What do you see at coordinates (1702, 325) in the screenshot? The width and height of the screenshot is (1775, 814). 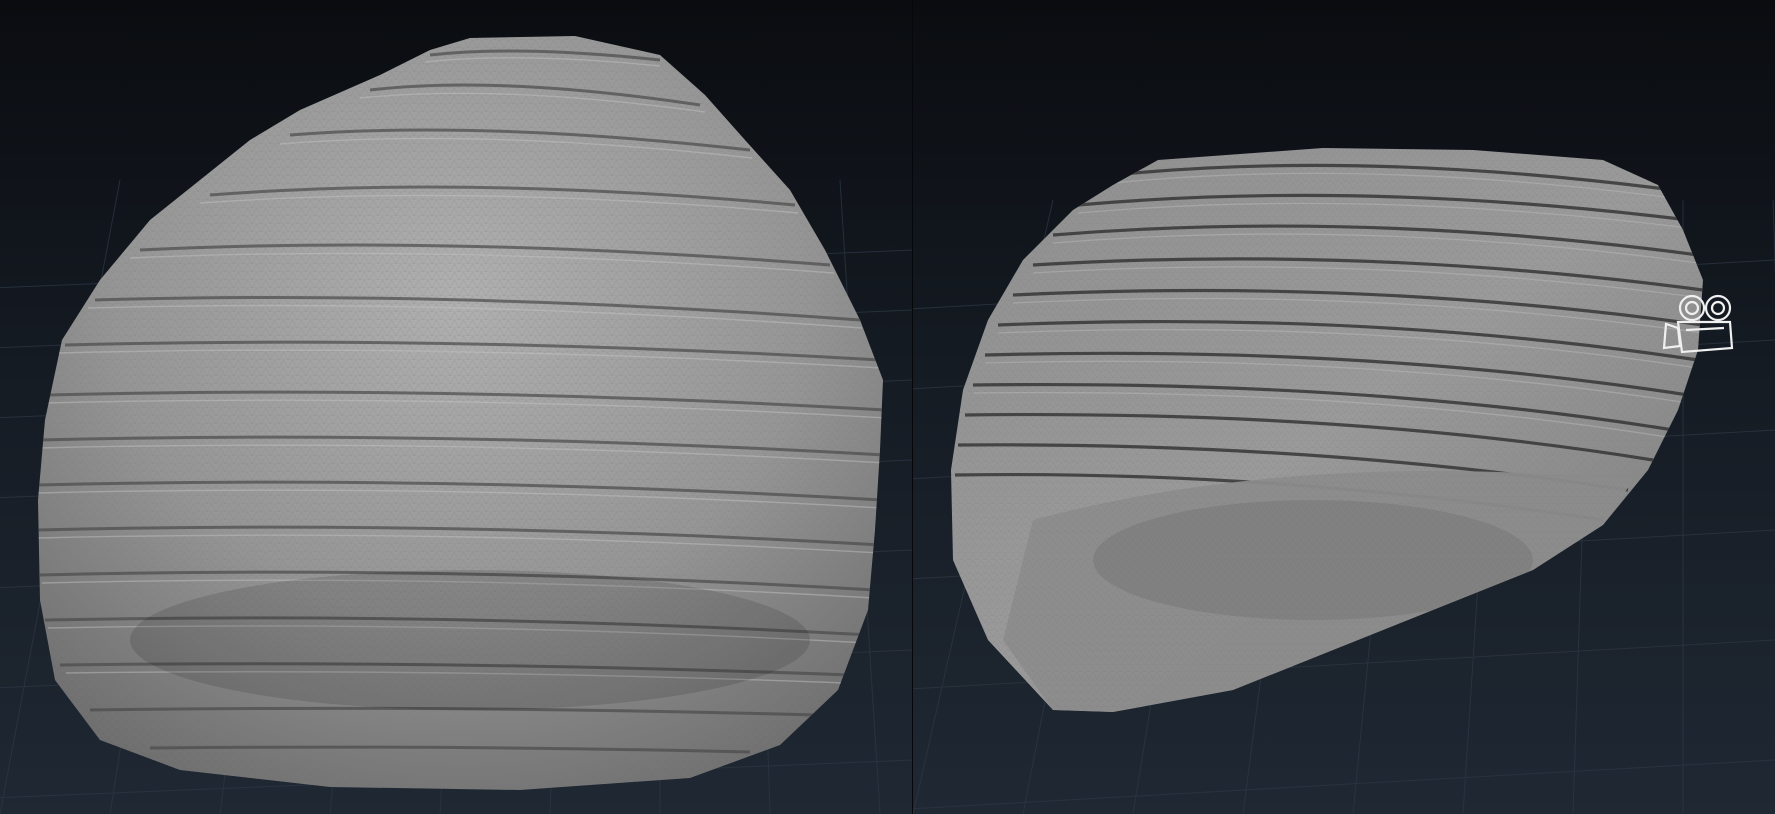 I see `camera-icon` at bounding box center [1702, 325].